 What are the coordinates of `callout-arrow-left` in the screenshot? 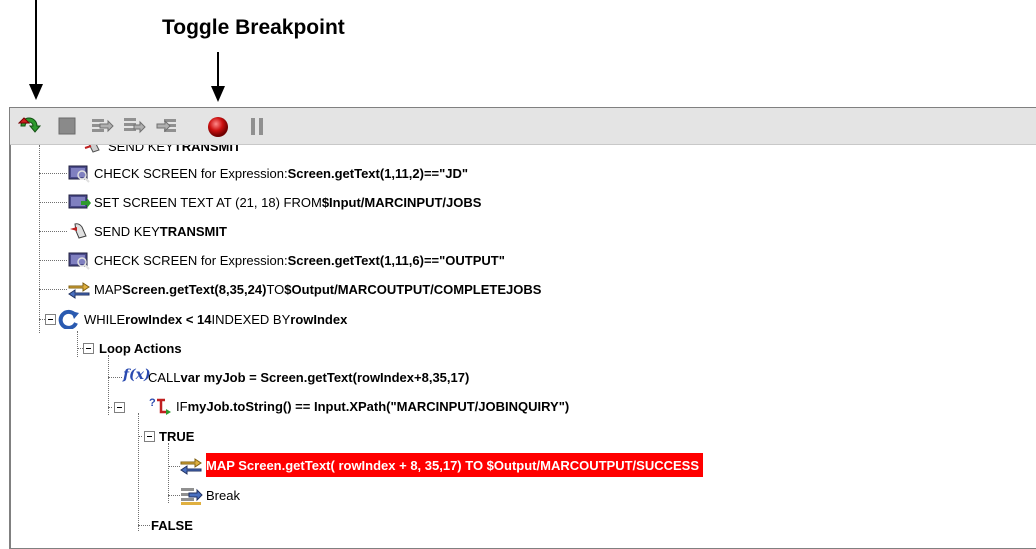 It's located at (36, 42).